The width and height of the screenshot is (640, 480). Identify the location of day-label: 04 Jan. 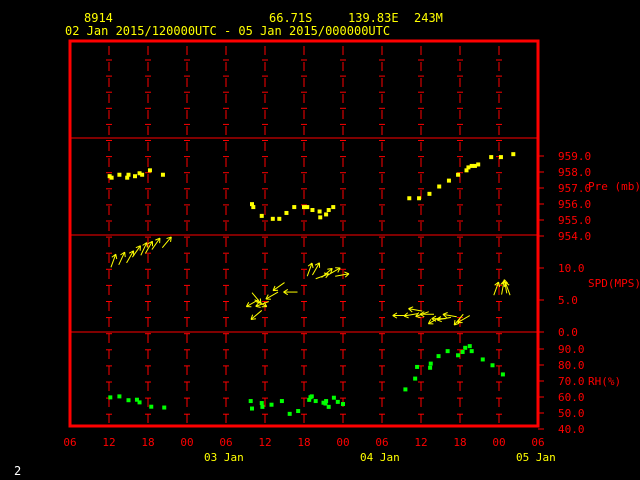
(380, 457).